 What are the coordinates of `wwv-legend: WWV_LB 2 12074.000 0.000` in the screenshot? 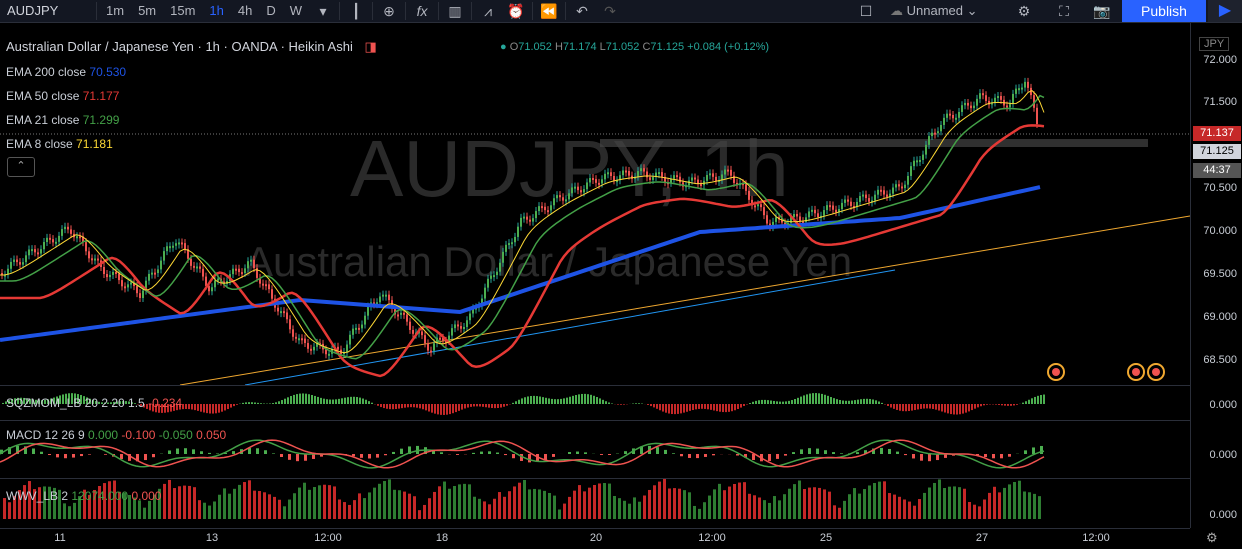 It's located at (83, 496).